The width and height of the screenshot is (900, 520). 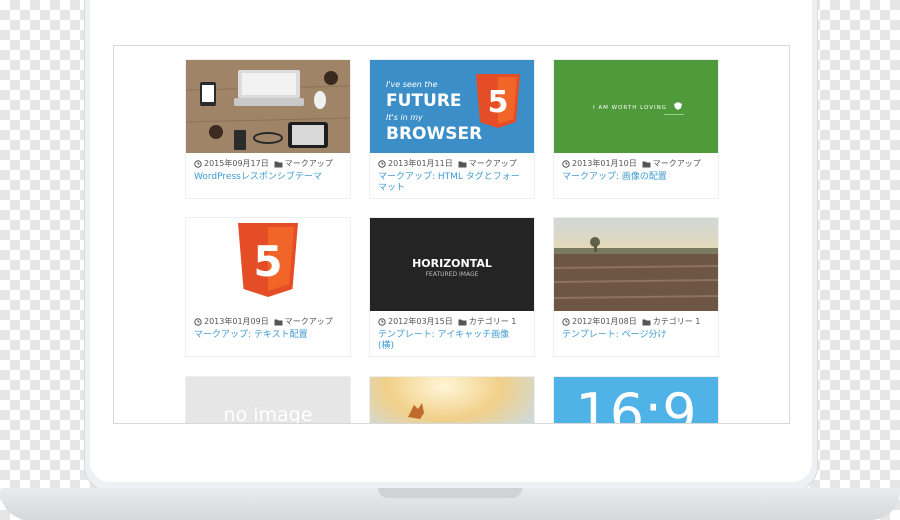 What do you see at coordinates (453, 183) in the screenshot?
I see `post-title-link: マークアップ: HTML タグとフォーマット` at bounding box center [453, 183].